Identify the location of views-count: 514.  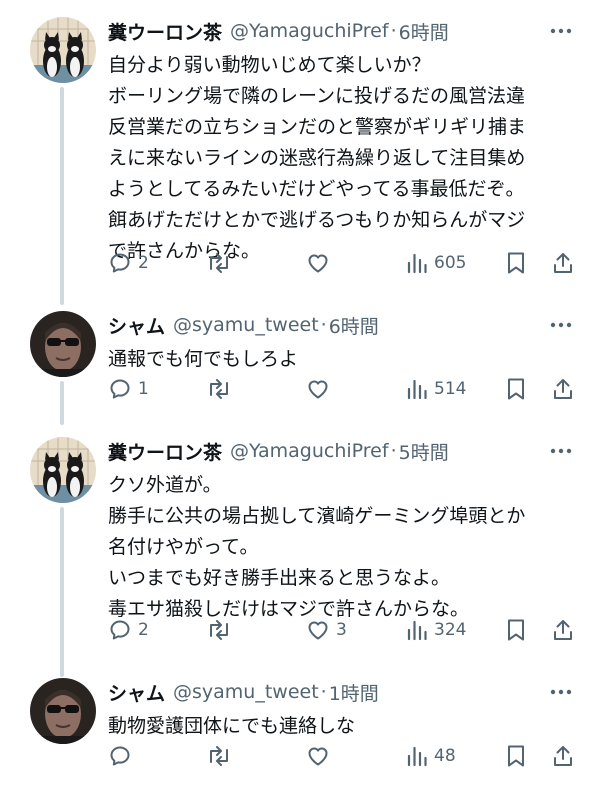
(450, 389).